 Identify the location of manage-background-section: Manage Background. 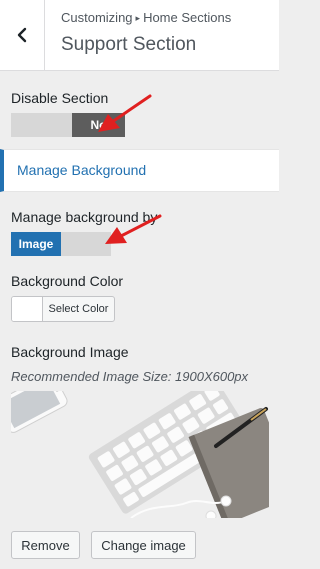
(139, 170).